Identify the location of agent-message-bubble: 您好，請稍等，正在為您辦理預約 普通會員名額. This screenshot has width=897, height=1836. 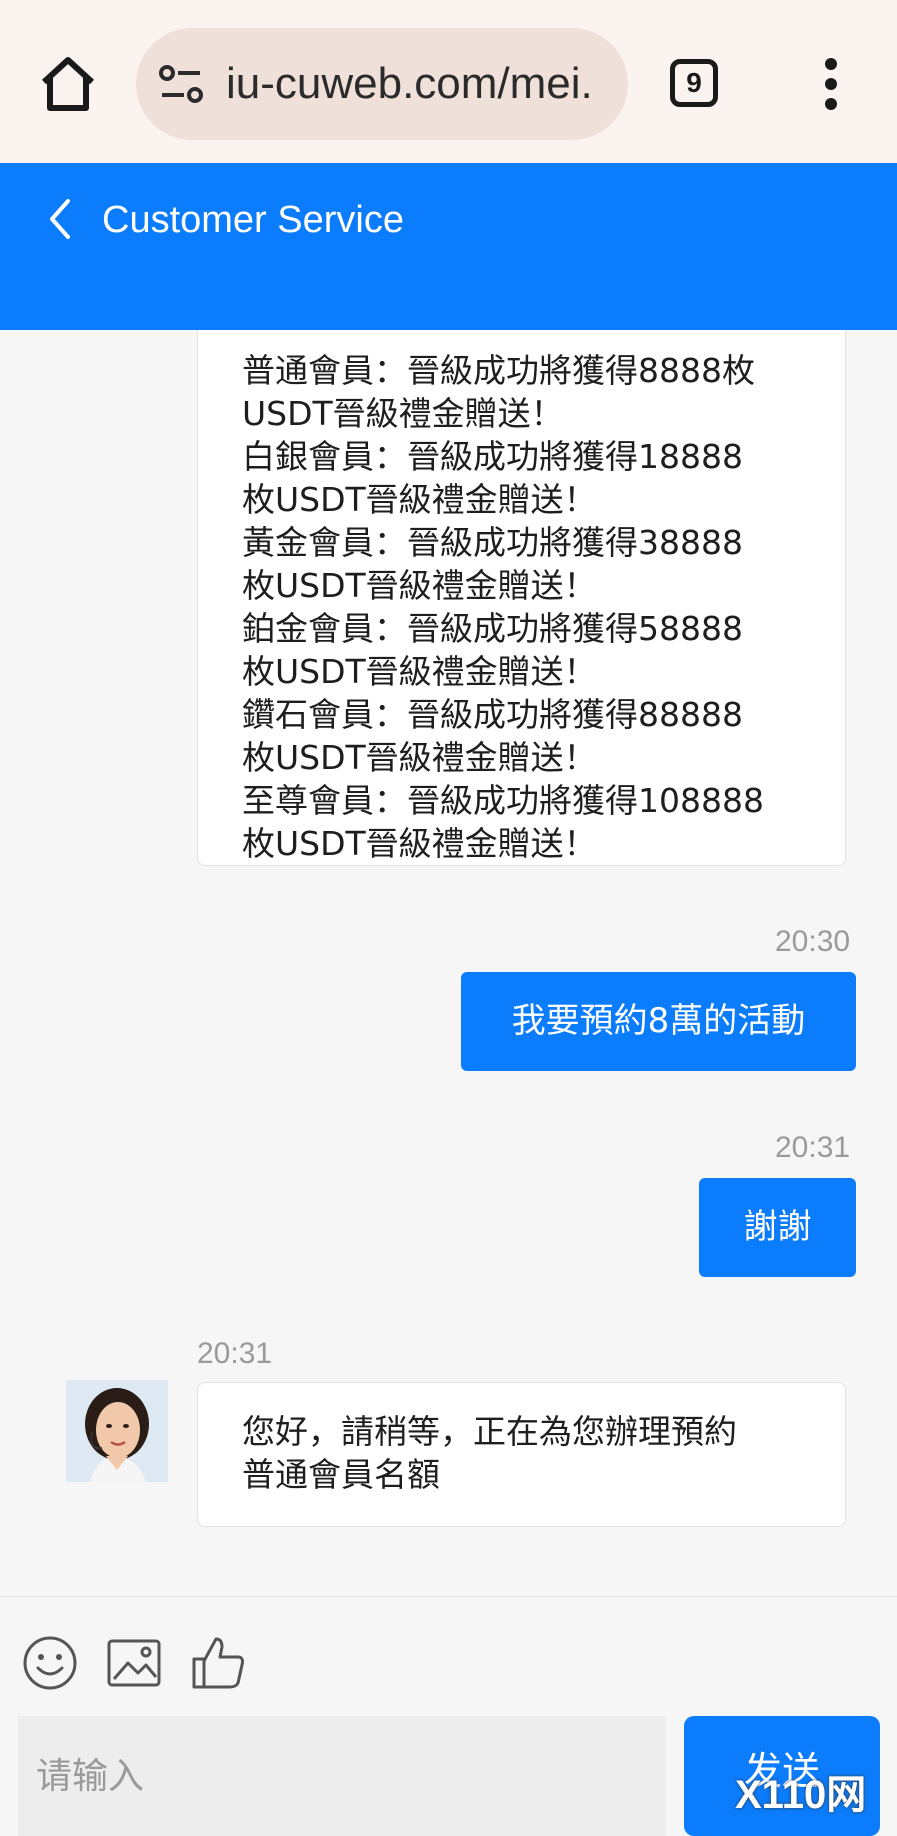
(521, 1454).